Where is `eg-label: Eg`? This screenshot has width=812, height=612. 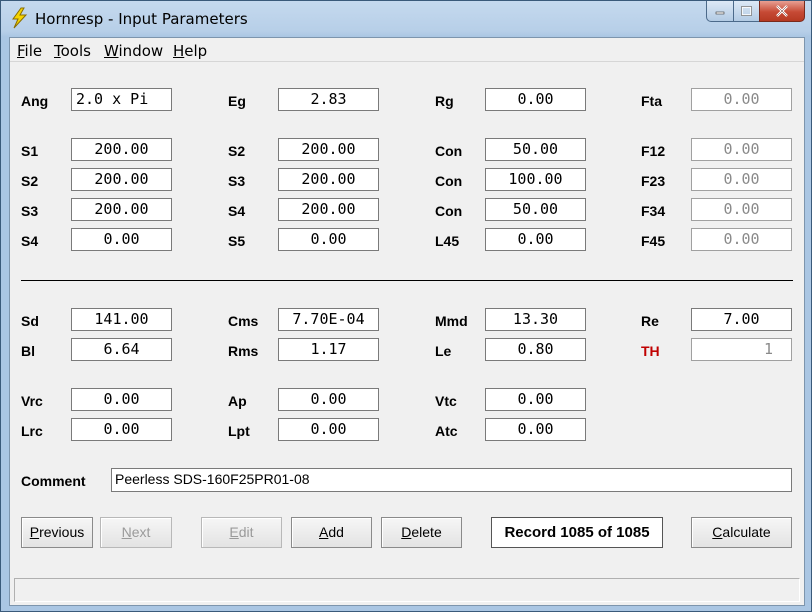
eg-label: Eg is located at coordinates (237, 101).